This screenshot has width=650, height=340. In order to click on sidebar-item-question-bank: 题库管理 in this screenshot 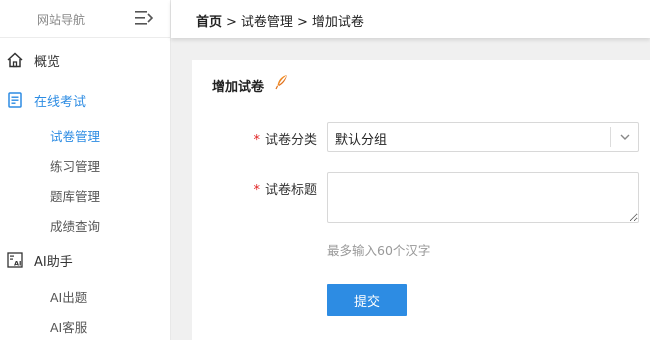, I will do `click(85, 195)`.